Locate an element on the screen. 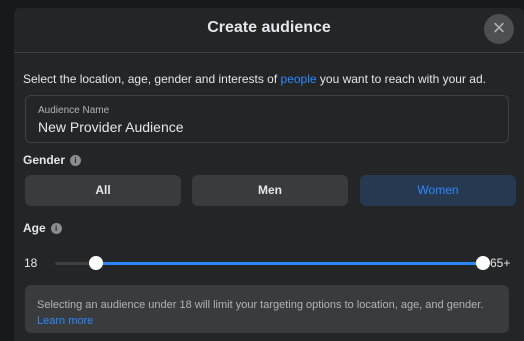 This screenshot has width=524, height=341. age-info-icon: i is located at coordinates (56, 228).